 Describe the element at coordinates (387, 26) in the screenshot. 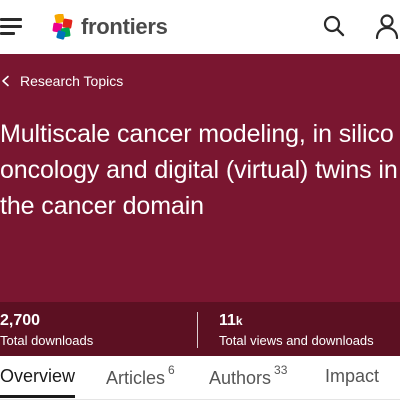

I see `user-icon` at that location.